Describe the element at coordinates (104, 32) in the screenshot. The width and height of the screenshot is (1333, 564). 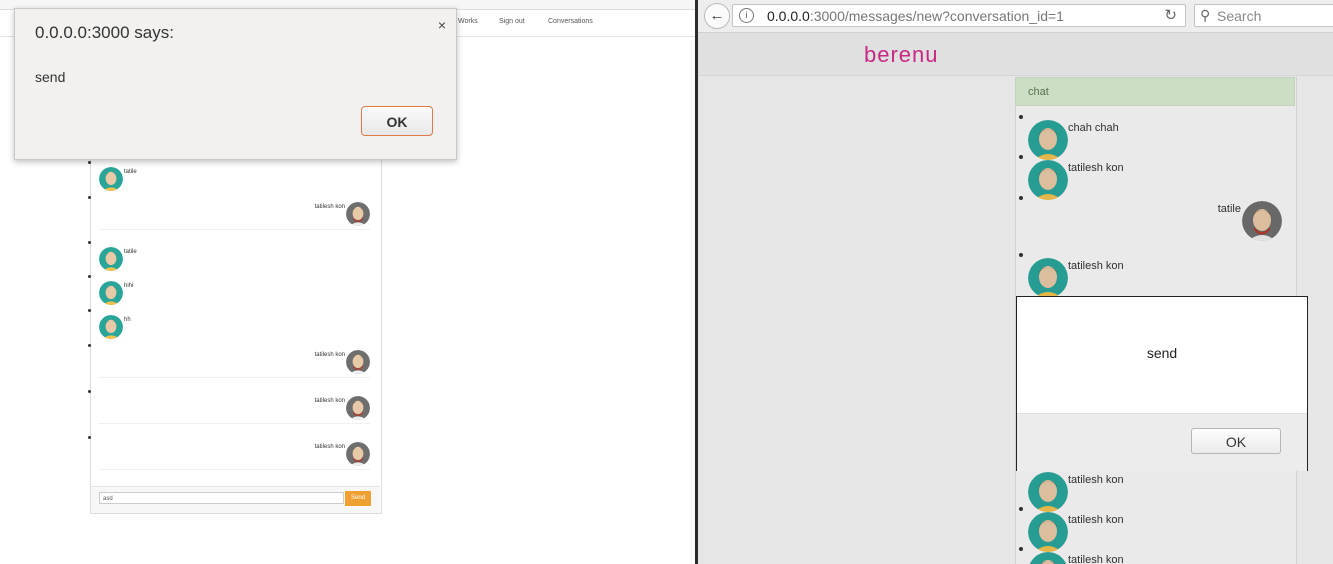
I see `alert-title: 0.0.0.0:3000 says:` at that location.